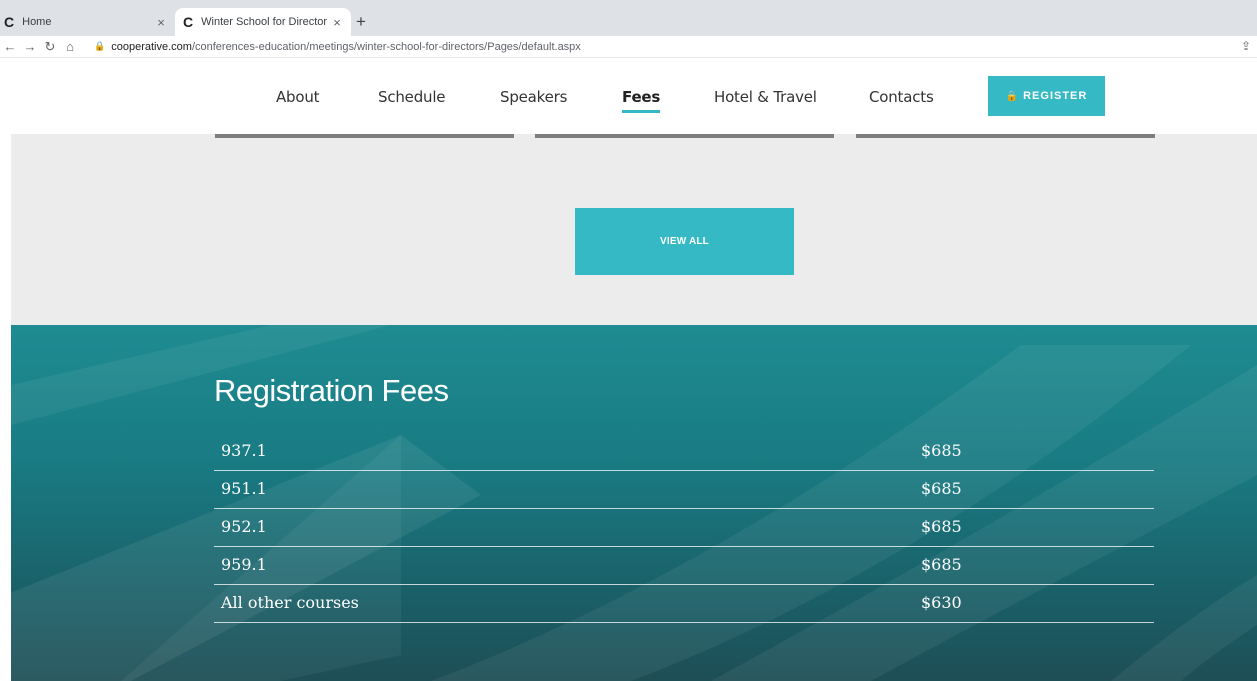  What do you see at coordinates (901, 97) in the screenshot?
I see `nav-contacts: Contacts` at bounding box center [901, 97].